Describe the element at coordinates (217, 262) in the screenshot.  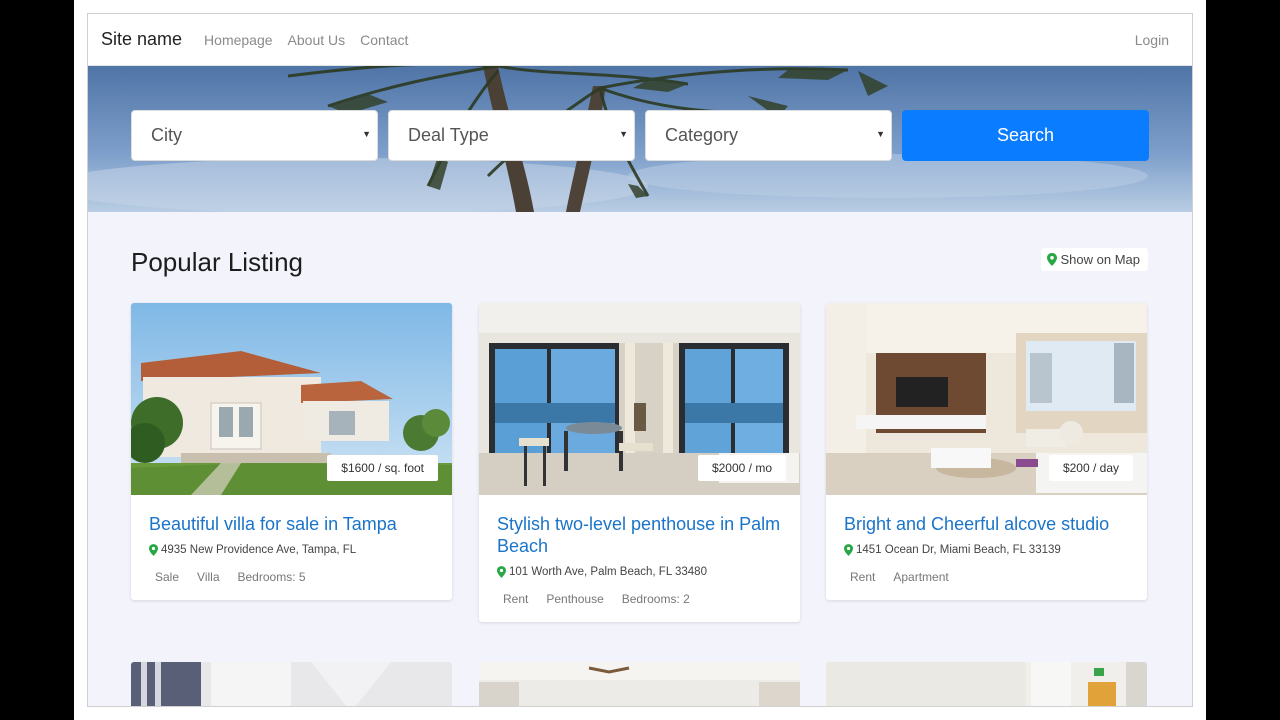
I see `section-title: Popular Listing` at that location.